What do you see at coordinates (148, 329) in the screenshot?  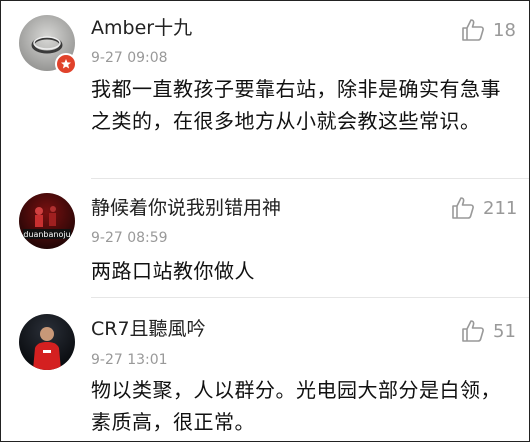 I see `username: CR7且聽風吟` at bounding box center [148, 329].